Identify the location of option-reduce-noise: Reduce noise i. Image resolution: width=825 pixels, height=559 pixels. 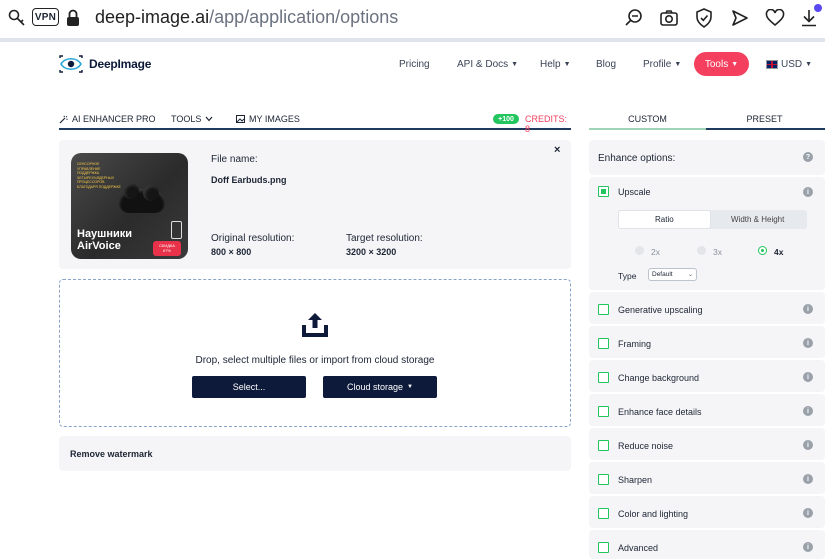
(707, 444).